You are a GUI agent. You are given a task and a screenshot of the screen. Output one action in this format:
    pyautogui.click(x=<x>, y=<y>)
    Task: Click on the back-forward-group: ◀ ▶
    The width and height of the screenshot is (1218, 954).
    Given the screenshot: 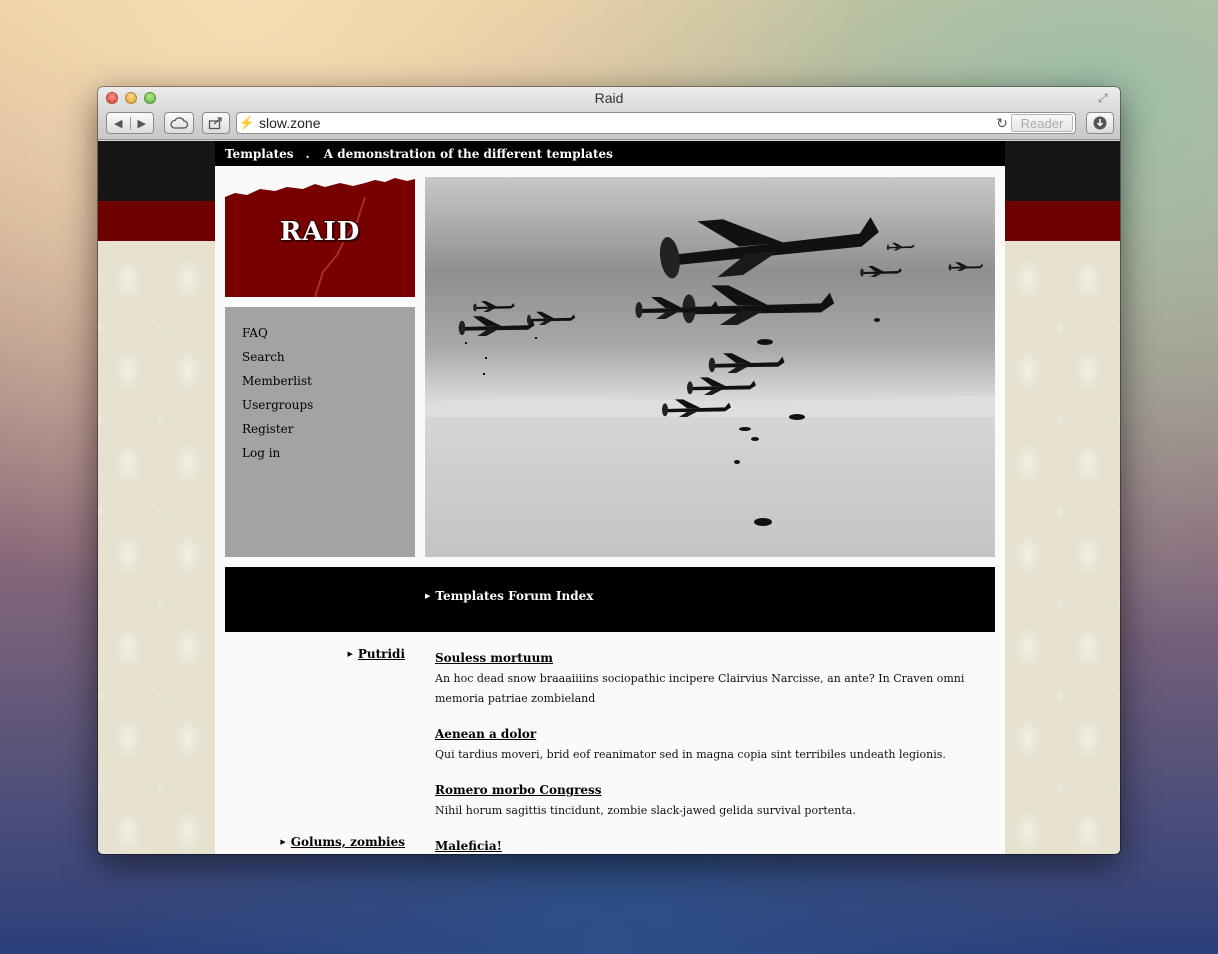 What is the action you would take?
    pyautogui.click(x=130, y=123)
    